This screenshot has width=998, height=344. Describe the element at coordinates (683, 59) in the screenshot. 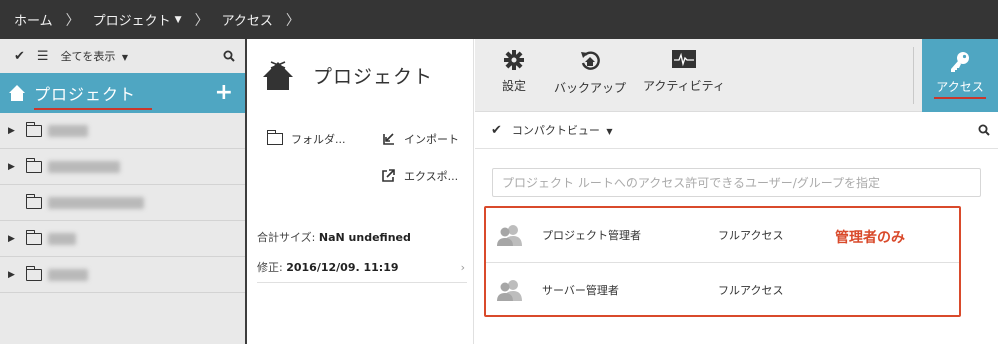

I see `activity-icon` at that location.